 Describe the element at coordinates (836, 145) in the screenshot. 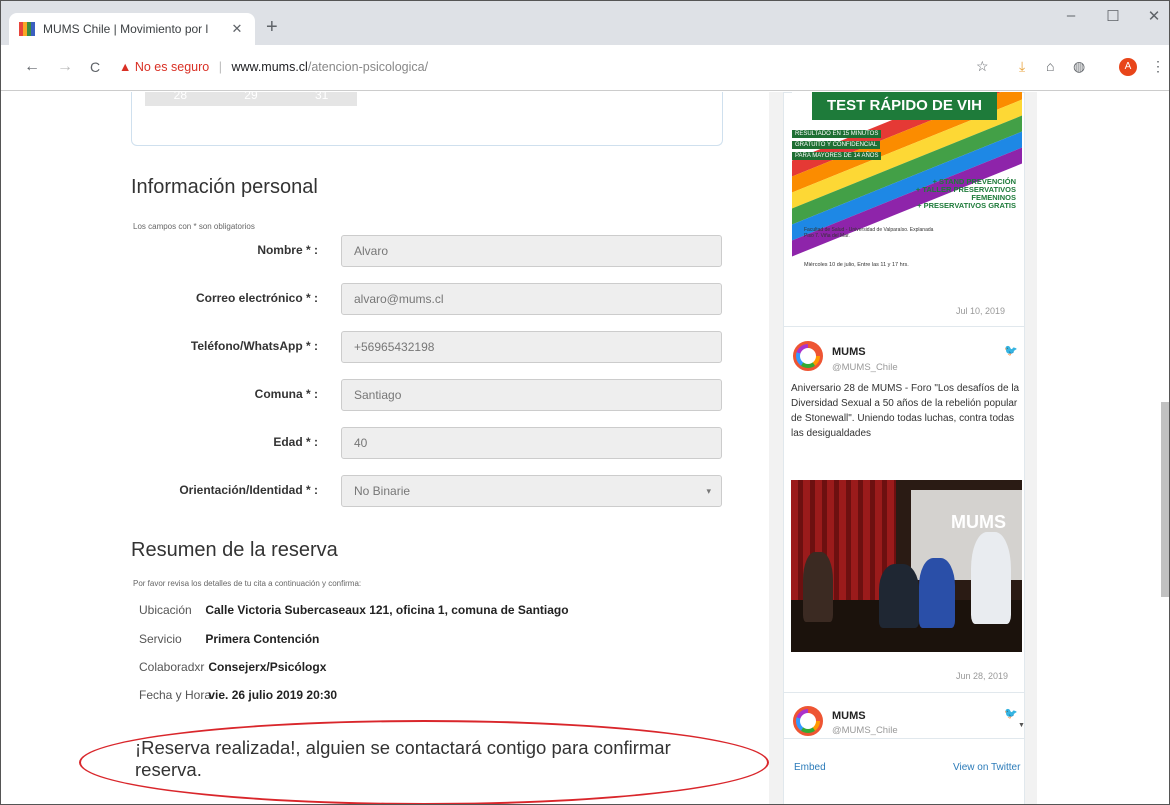

I see `poster-line: GRATUITO Y CONFIDENCIAL` at that location.